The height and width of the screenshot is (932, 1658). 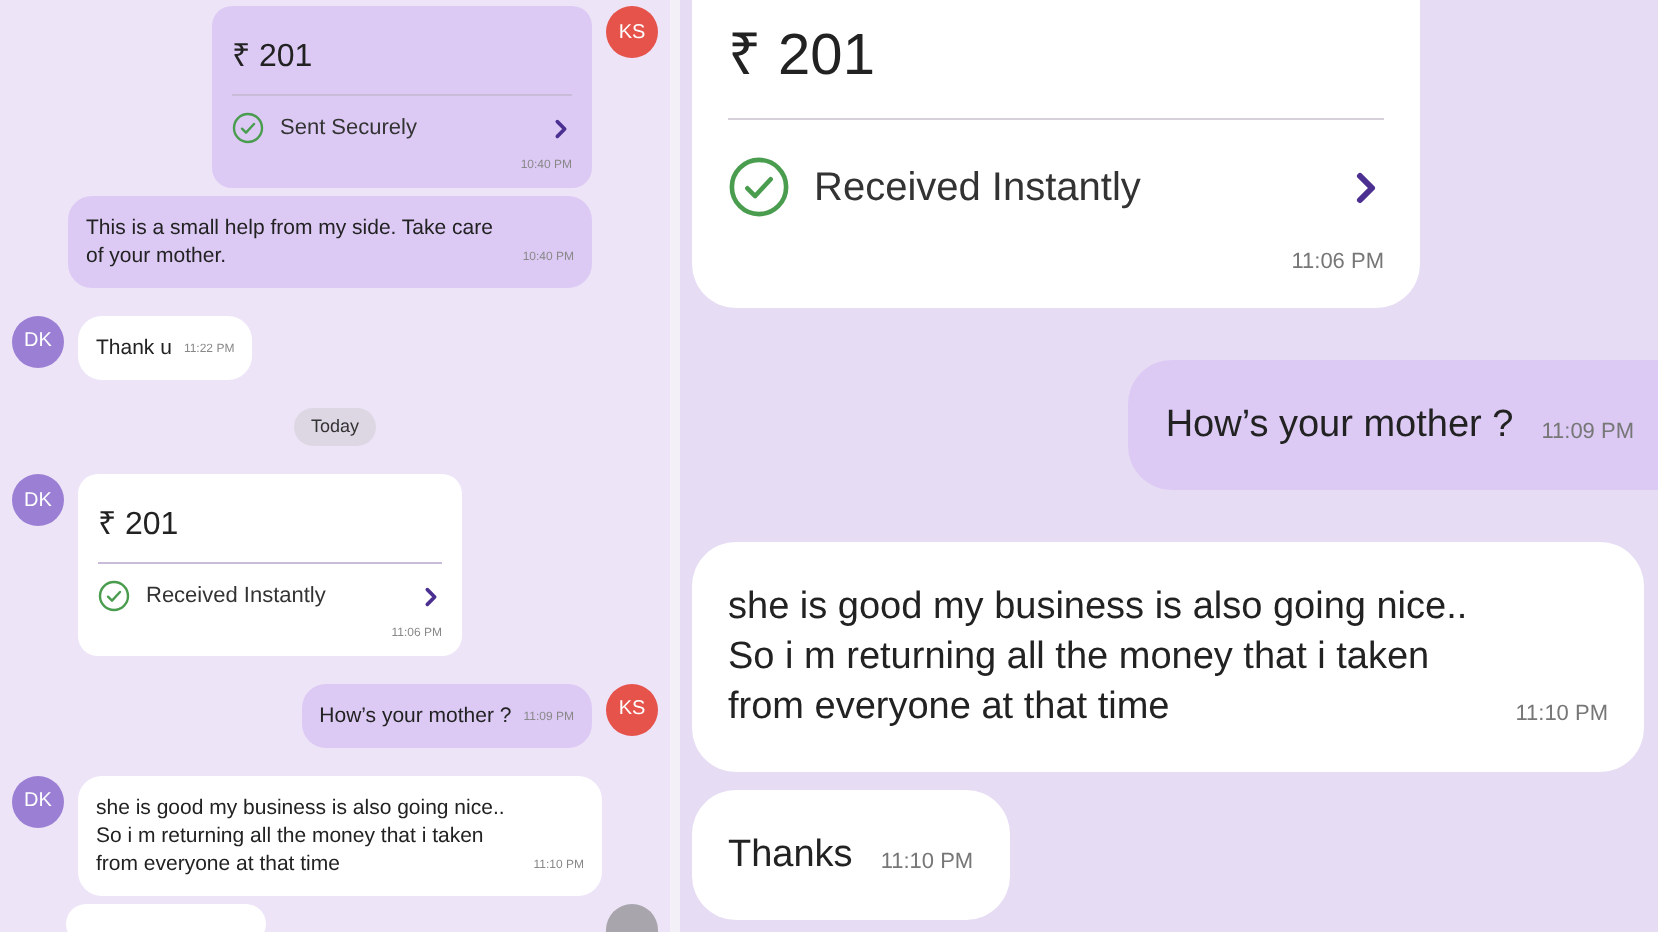 What do you see at coordinates (290, 241) in the screenshot?
I see `message-text: This is a small help from my side. Take care of your mother.` at bounding box center [290, 241].